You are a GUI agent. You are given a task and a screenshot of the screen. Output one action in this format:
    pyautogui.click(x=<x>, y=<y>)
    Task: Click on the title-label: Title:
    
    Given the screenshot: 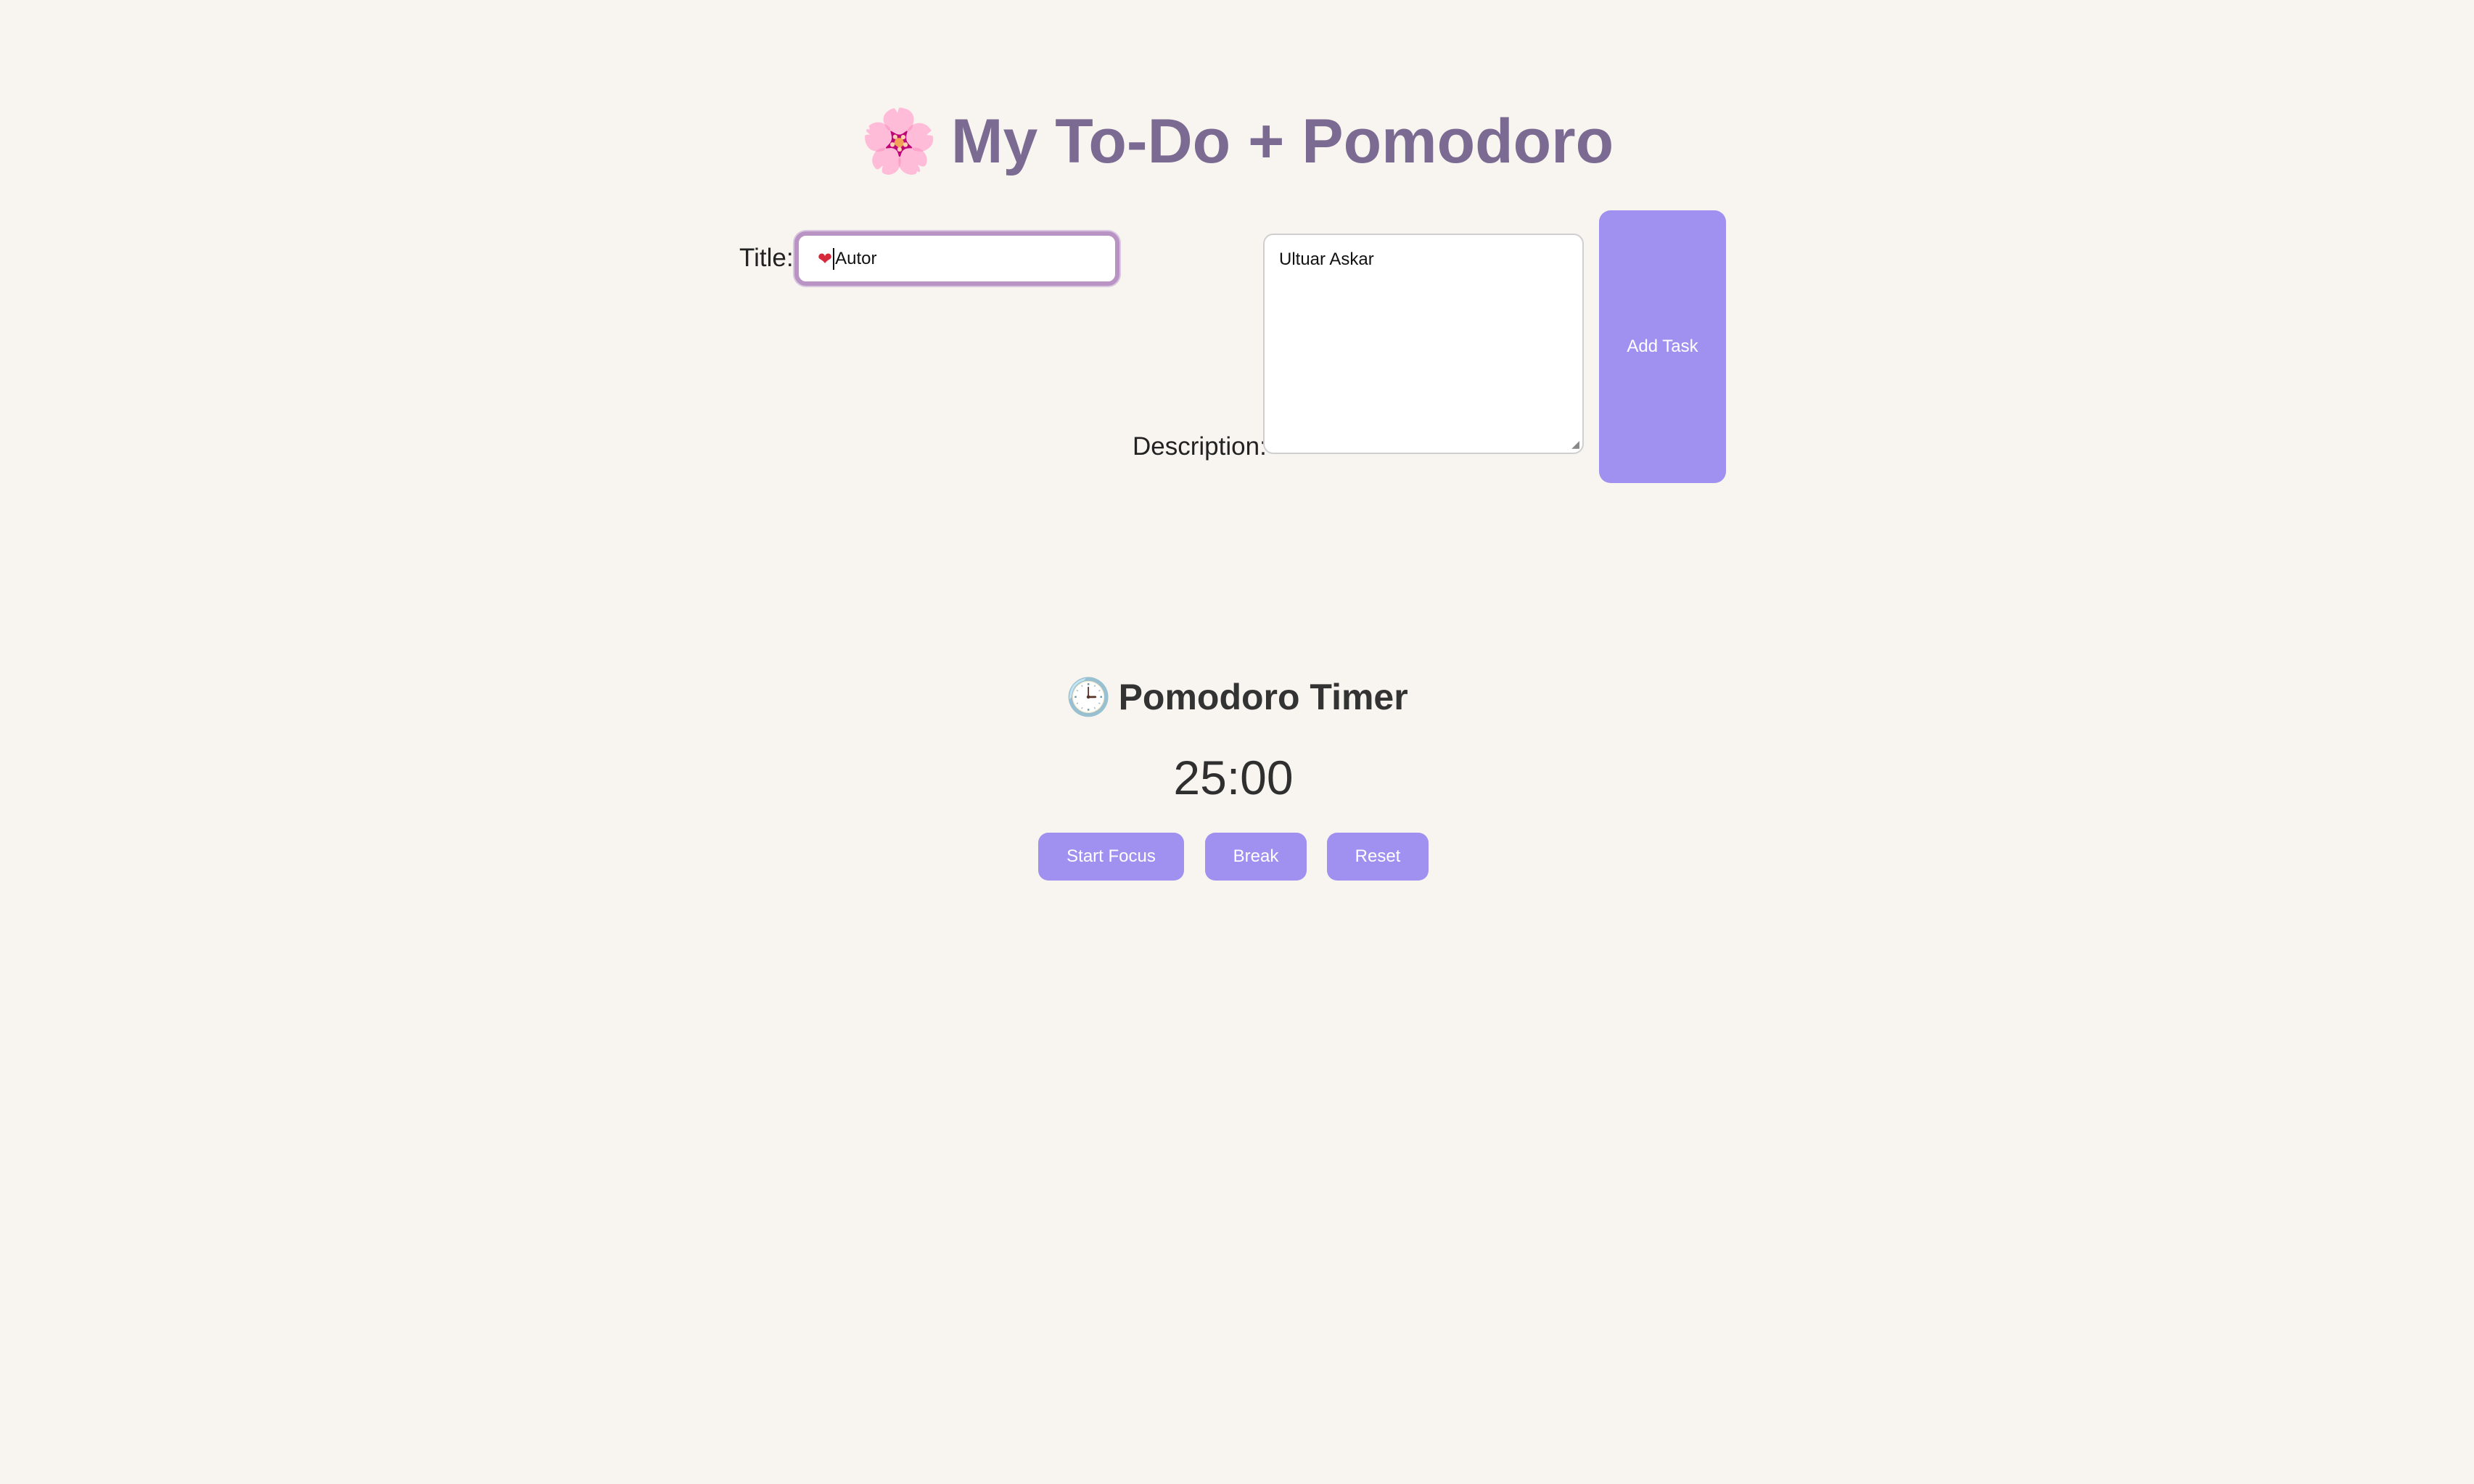 What is the action you would take?
    pyautogui.click(x=766, y=258)
    